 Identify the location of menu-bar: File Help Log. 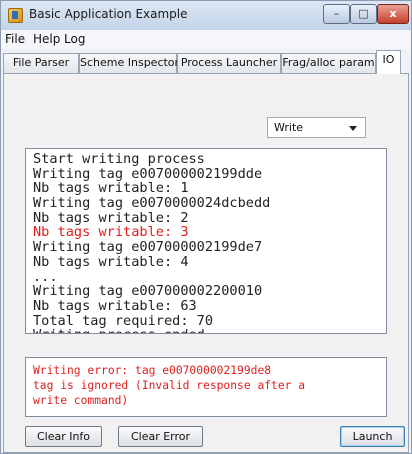
(206, 39).